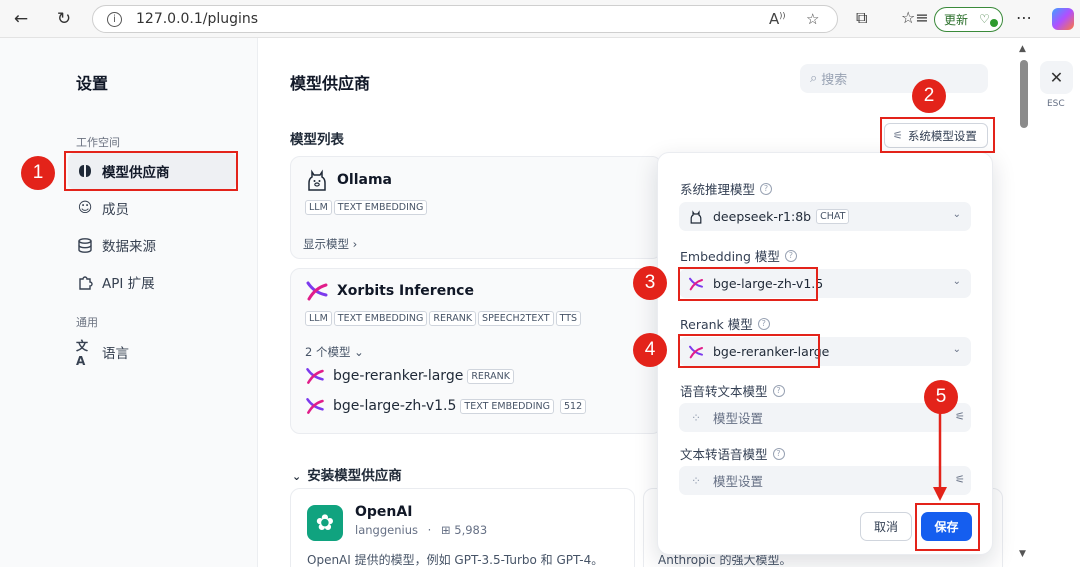  Describe the element at coordinates (87, 322) in the screenshot. I see `sidebar-section-general: 通用` at that location.